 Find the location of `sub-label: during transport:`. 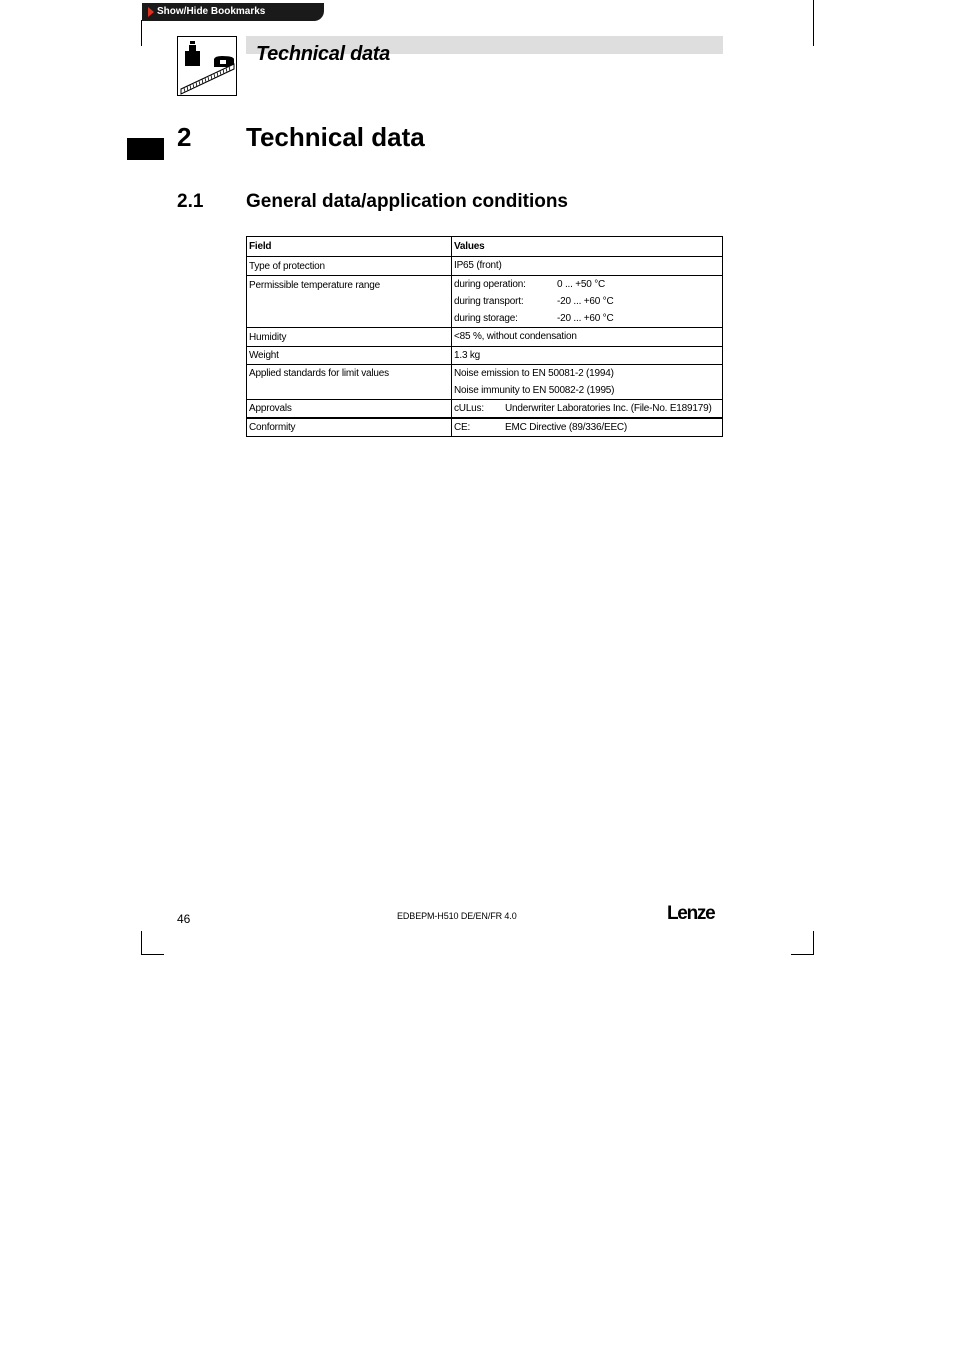

sub-label: during transport: is located at coordinates (489, 301).